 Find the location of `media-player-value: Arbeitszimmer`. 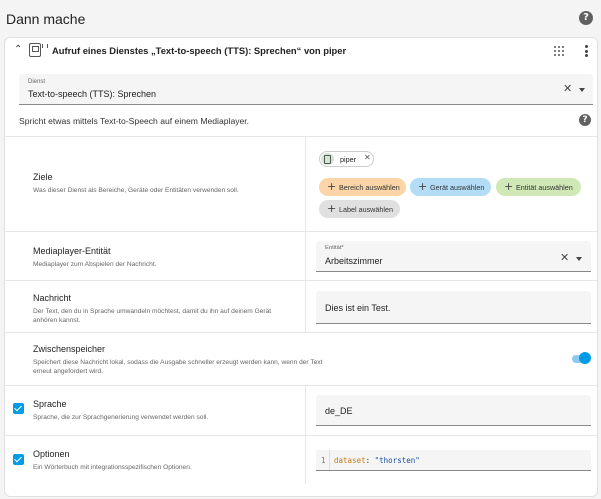

media-player-value: Arbeitszimmer is located at coordinates (354, 261).